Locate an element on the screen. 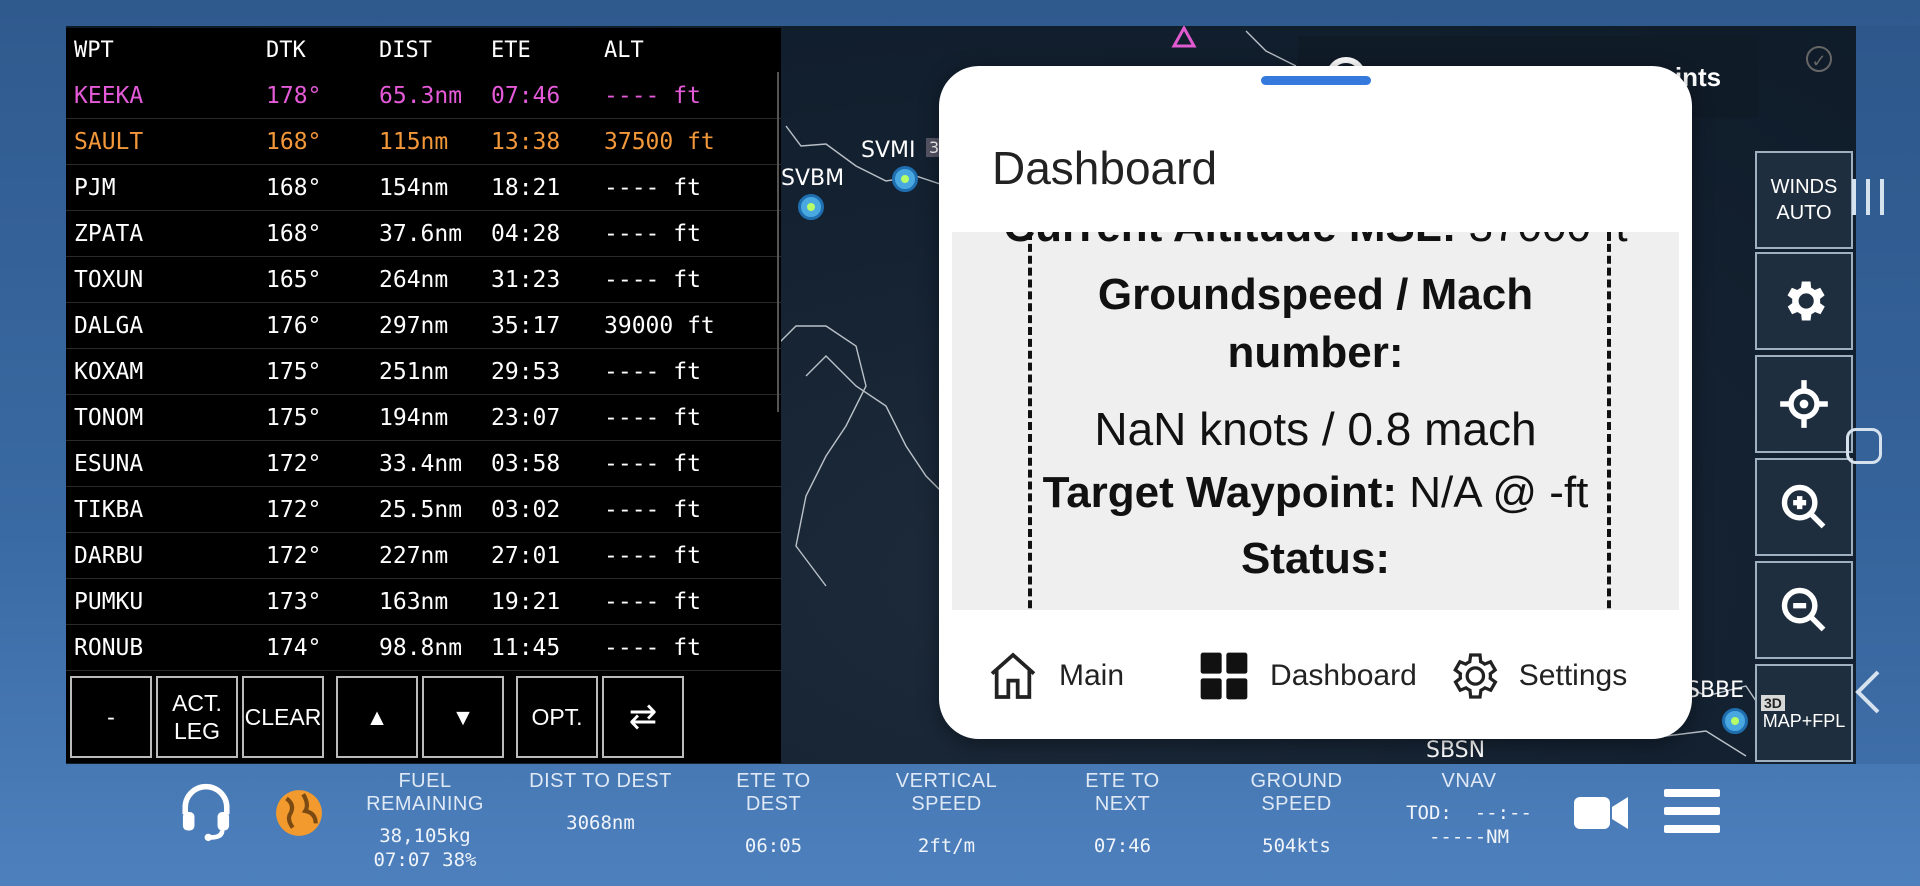  leg-ete: 13:38 is located at coordinates (526, 141).